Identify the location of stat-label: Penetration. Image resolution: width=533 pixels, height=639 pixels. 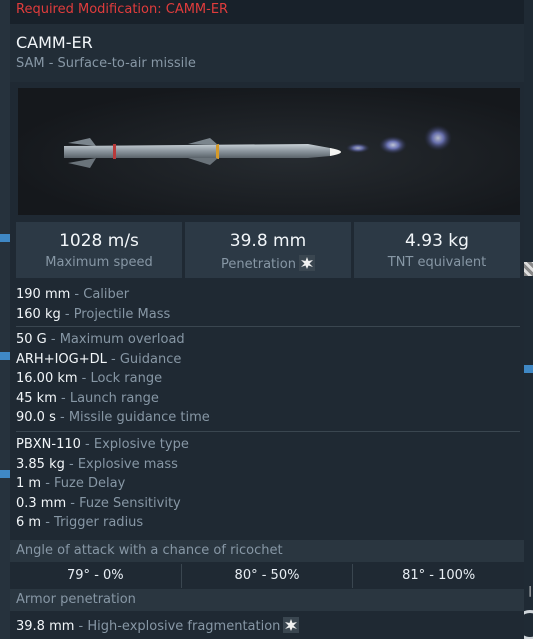
(258, 264).